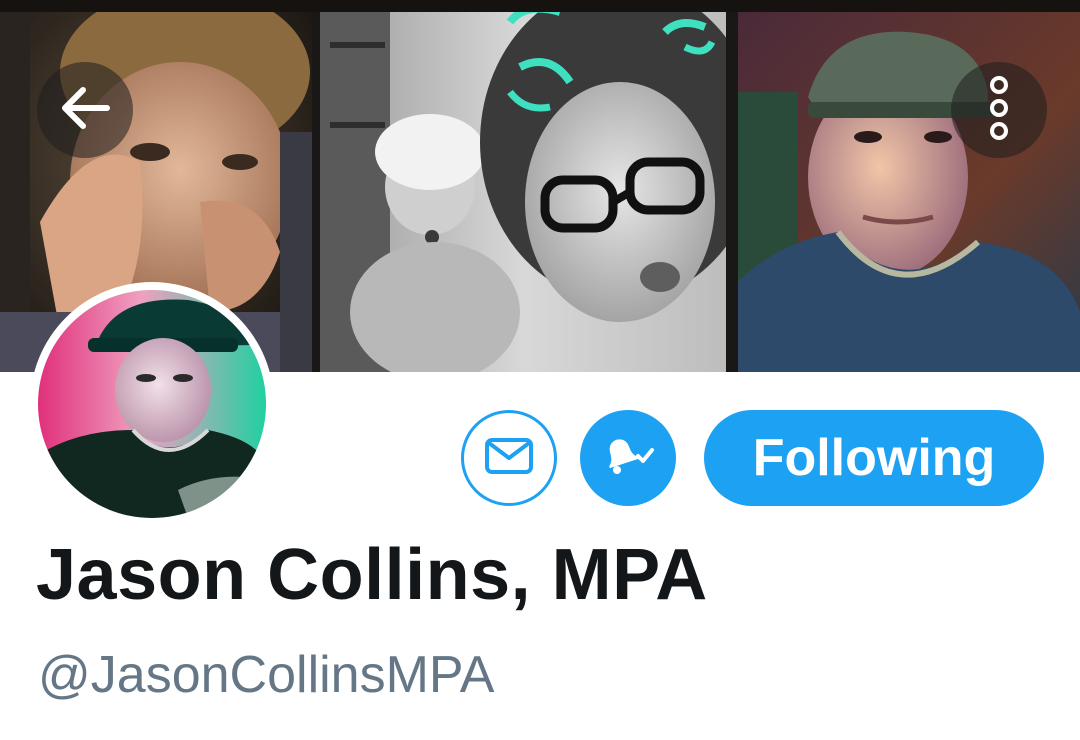 Image resolution: width=1080 pixels, height=740 pixels. I want to click on profile-handle: @JasonCollinsMPA, so click(266, 675).